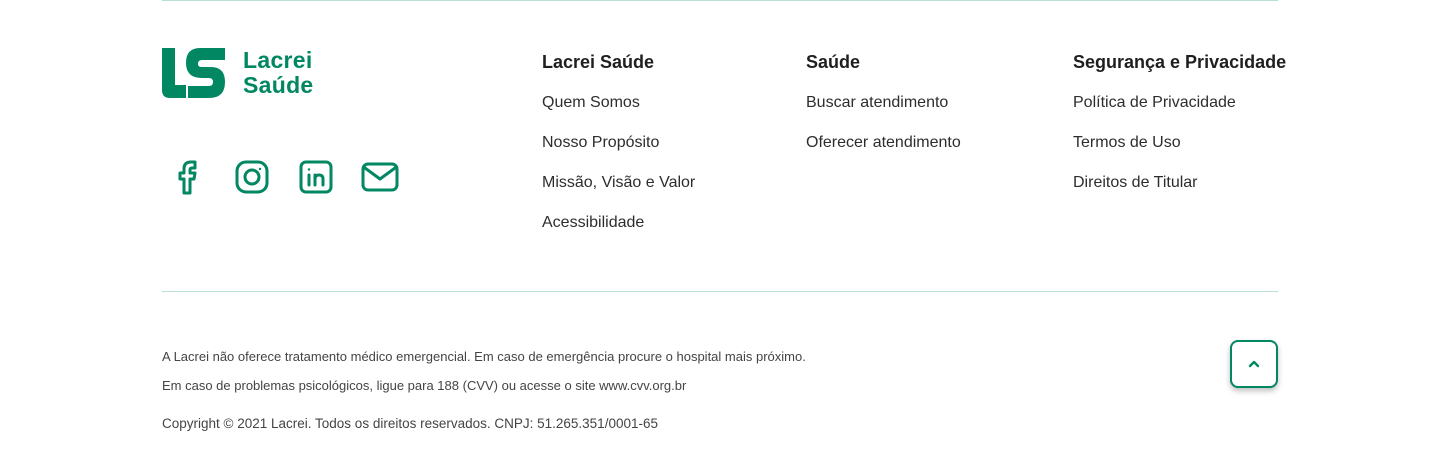  What do you see at coordinates (278, 60) in the screenshot?
I see `logo-wordmark-line1: Lacrei` at bounding box center [278, 60].